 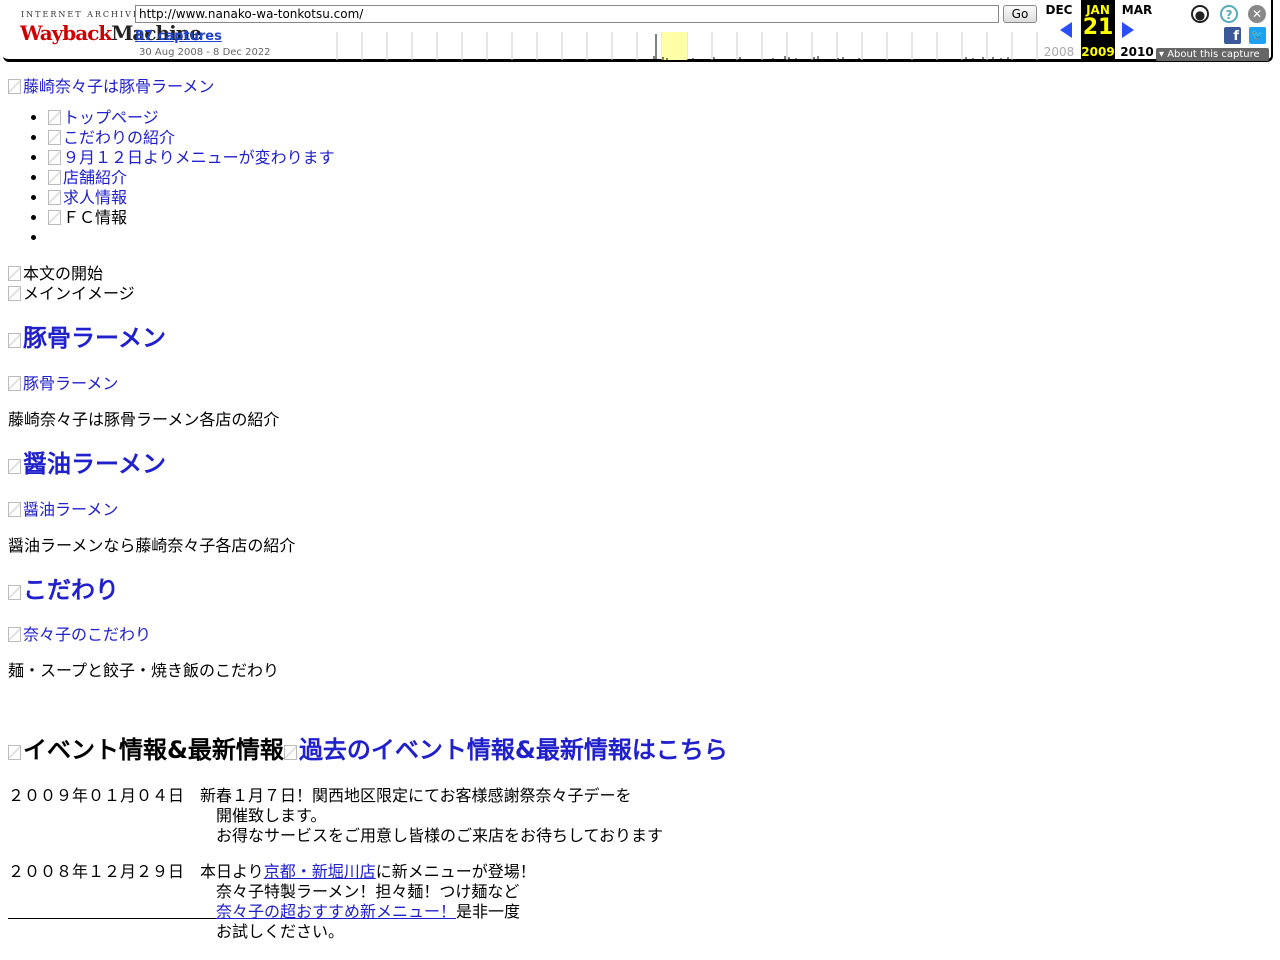 What do you see at coordinates (232, 871) in the screenshot?
I see `news-text: 本日より` at bounding box center [232, 871].